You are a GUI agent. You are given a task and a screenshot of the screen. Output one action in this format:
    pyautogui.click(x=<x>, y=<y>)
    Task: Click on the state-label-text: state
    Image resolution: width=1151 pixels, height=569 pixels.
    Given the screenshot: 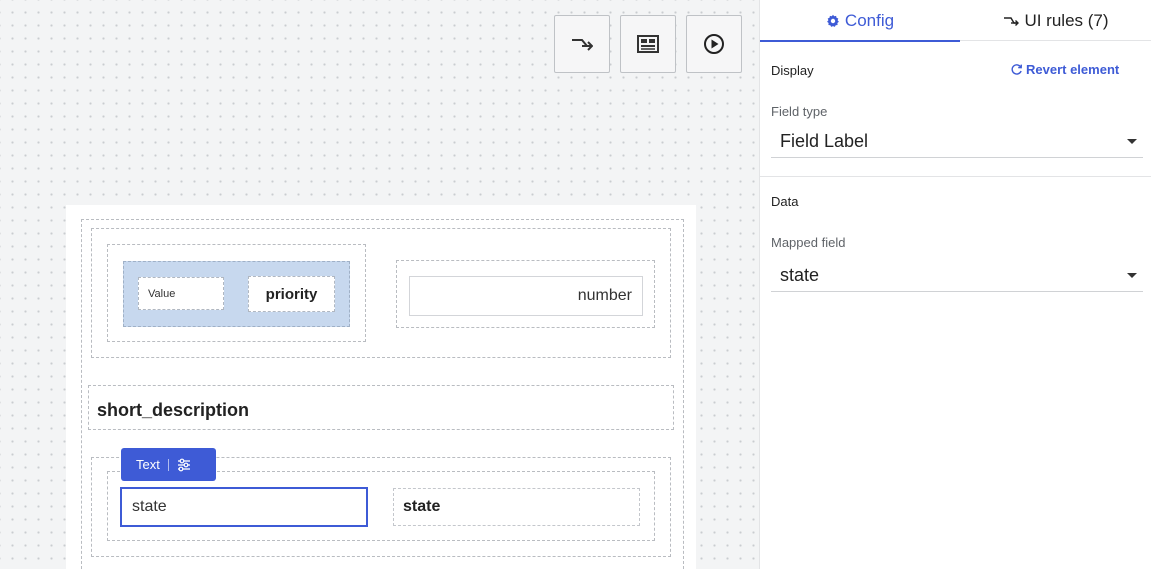 What is the action you would take?
    pyautogui.click(x=422, y=506)
    